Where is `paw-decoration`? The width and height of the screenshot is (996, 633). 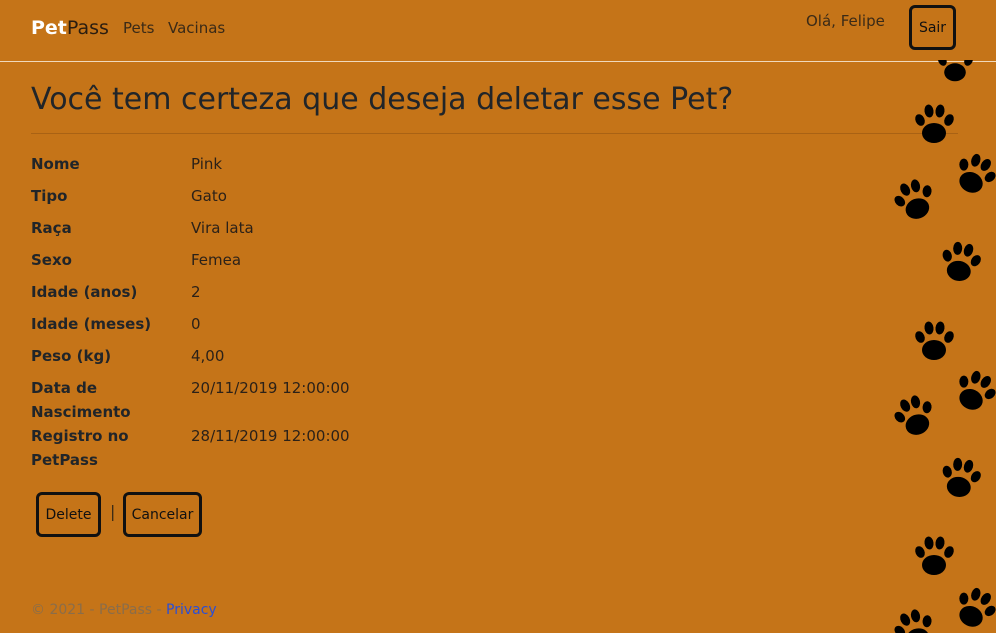 paw-decoration is located at coordinates (933, 346).